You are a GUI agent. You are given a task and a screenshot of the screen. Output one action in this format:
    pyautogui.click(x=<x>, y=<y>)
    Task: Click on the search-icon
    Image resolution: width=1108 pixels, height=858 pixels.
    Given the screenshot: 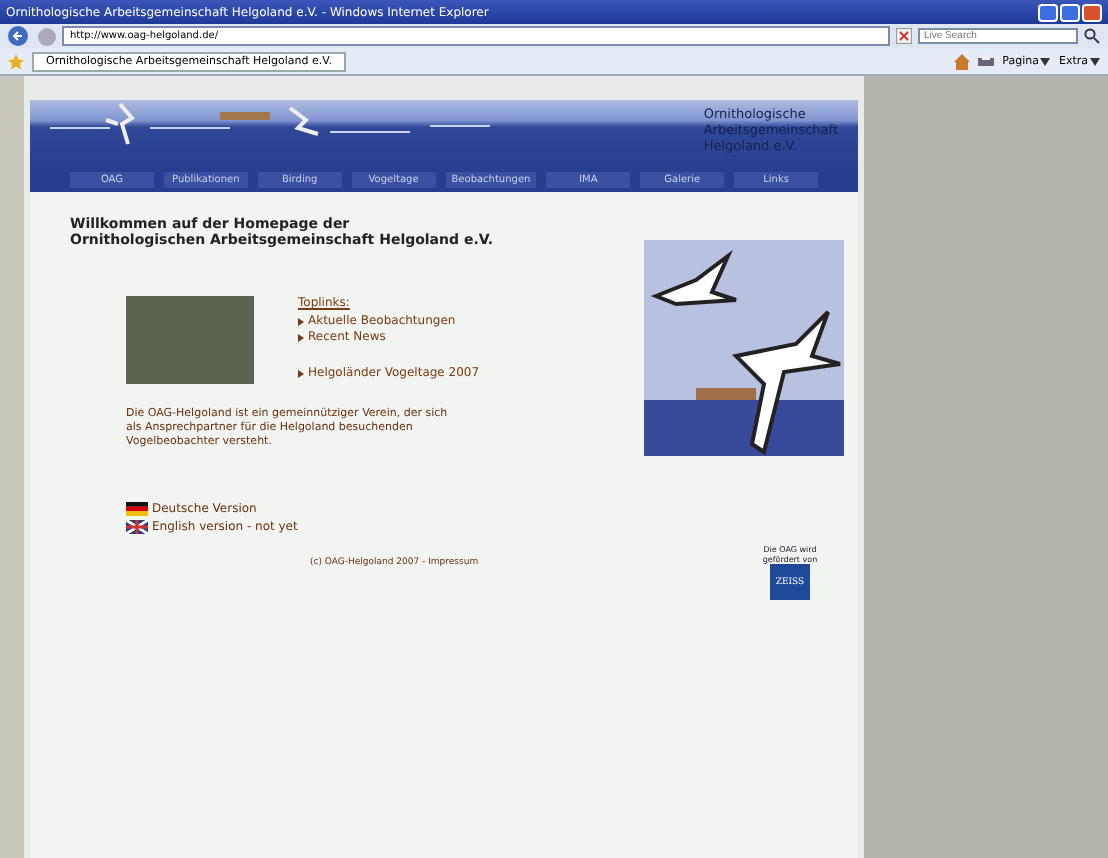 What is the action you would take?
    pyautogui.click(x=1092, y=36)
    